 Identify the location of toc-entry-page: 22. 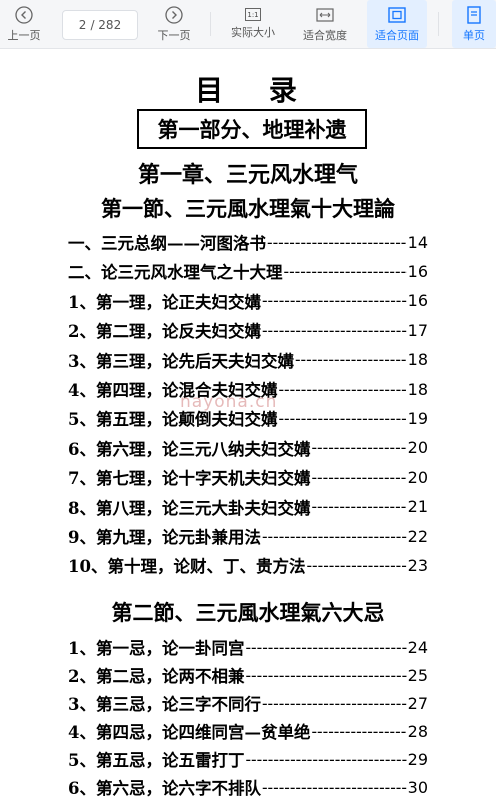
(417, 536).